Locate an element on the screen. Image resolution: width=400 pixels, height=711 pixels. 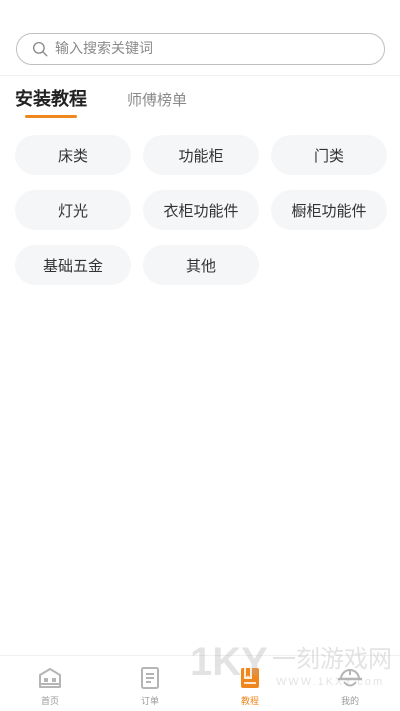
tutorial-icon is located at coordinates (250, 678).